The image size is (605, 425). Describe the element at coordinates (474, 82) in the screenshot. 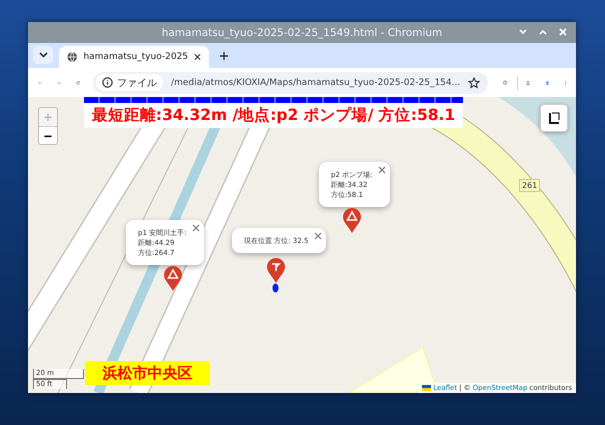

I see `star-icon` at that location.